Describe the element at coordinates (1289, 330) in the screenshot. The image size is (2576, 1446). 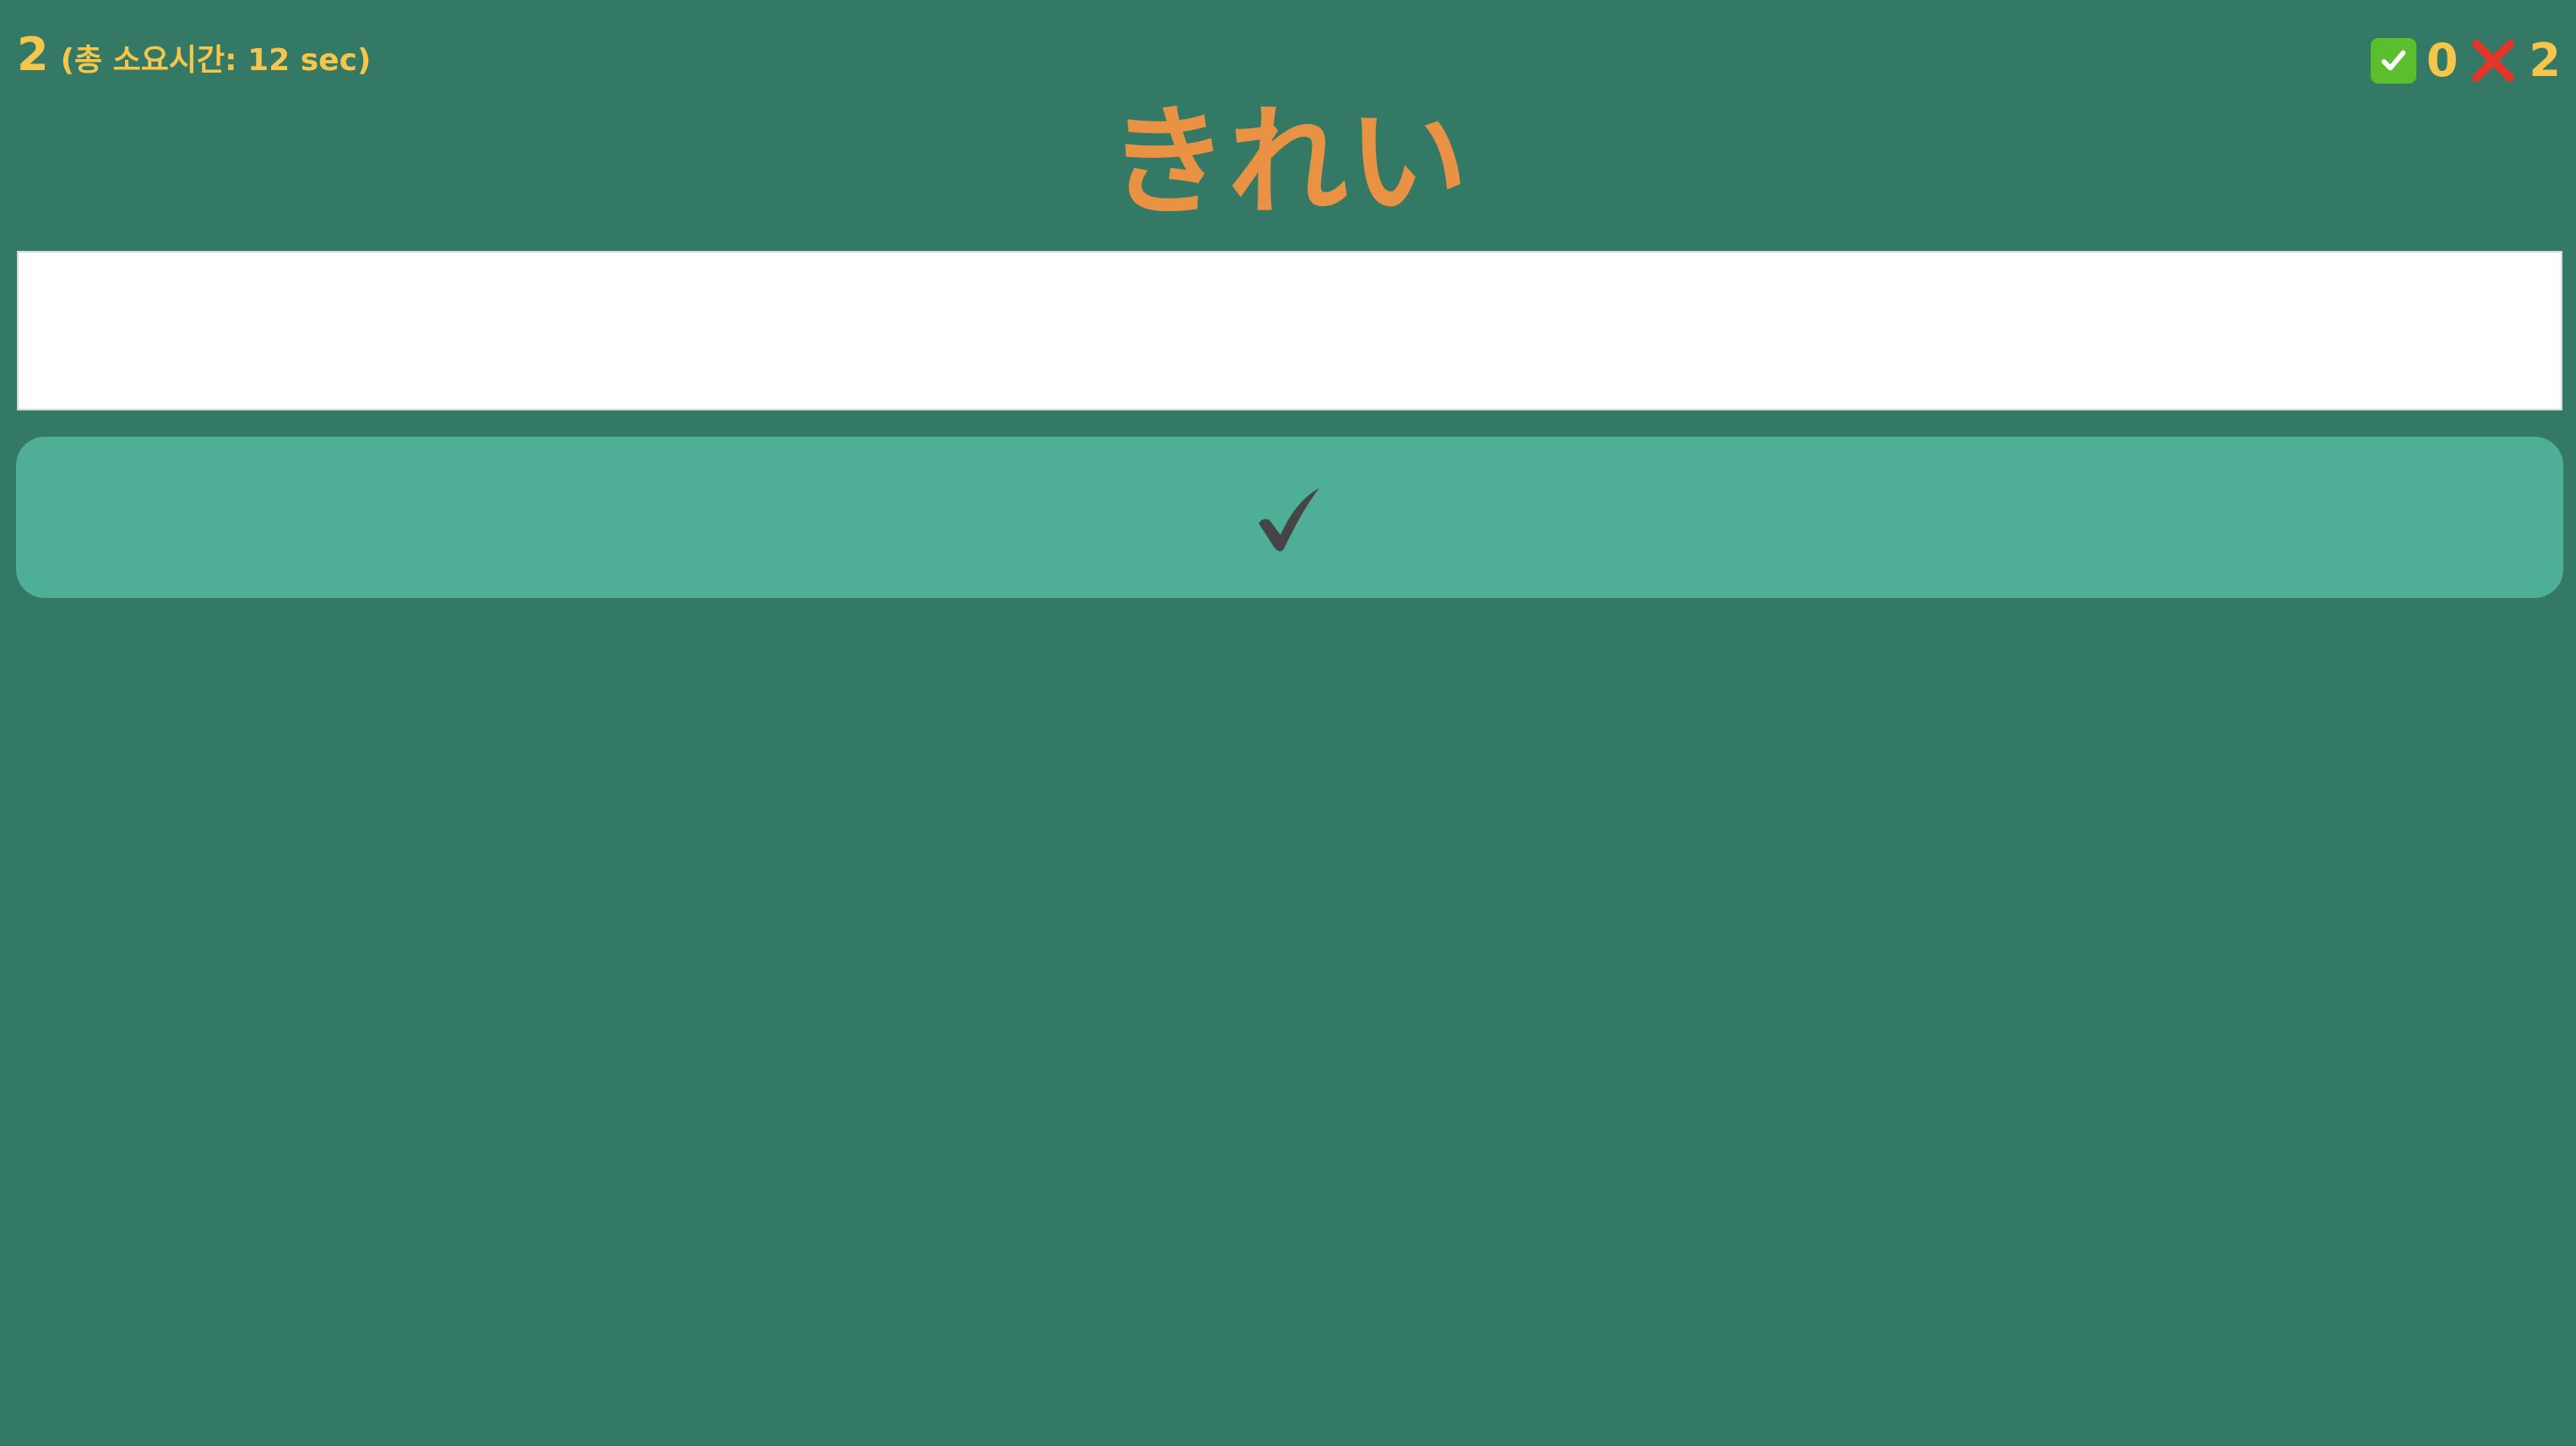
I see `answer-input` at that location.